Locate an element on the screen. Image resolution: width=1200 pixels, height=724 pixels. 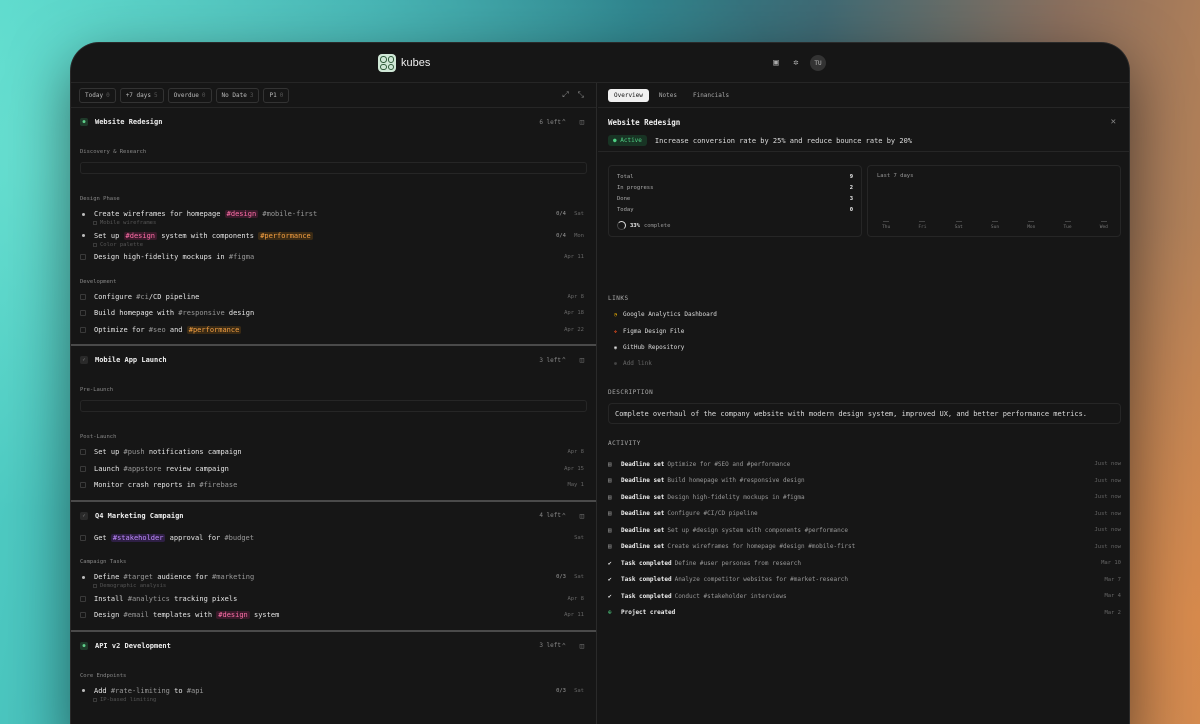
kubes-logo-icon is located at coordinates (387, 63).